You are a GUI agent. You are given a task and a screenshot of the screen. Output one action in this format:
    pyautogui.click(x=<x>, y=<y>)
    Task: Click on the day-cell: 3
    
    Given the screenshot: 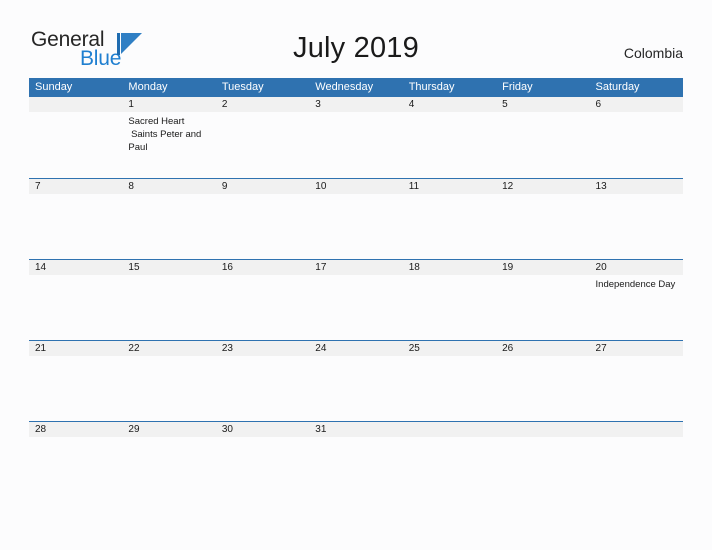 What is the action you would take?
    pyautogui.click(x=355, y=104)
    